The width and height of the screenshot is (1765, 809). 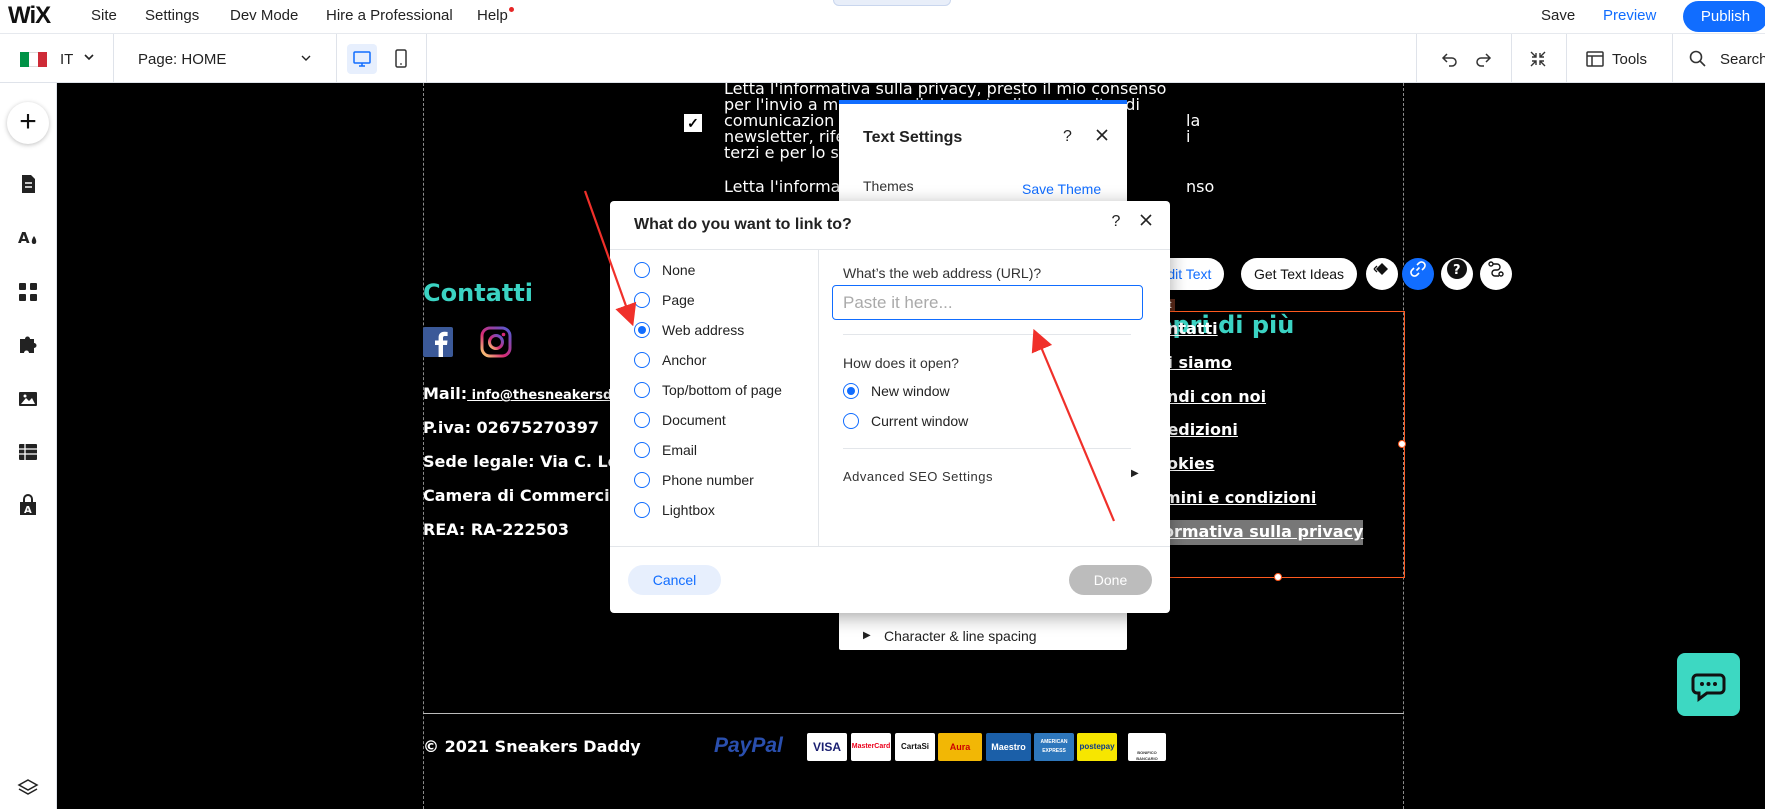 What do you see at coordinates (1236, 497) in the screenshot?
I see `footer-link: rmini e condizioni` at bounding box center [1236, 497].